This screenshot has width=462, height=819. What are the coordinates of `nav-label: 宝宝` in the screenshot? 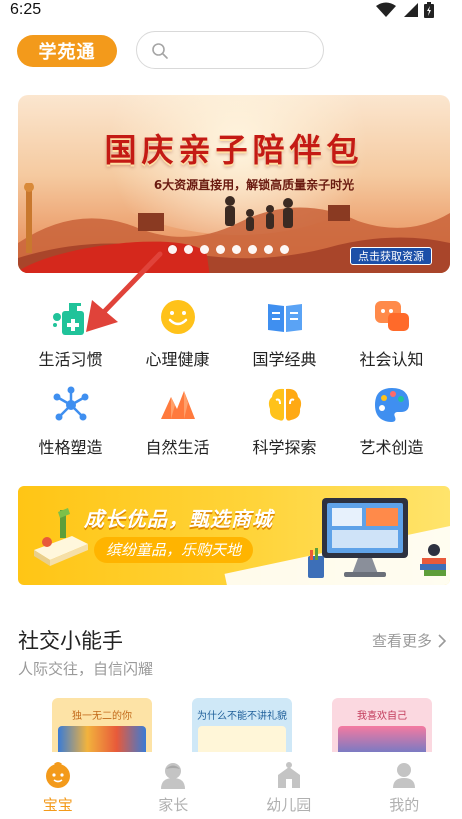 It's located at (57, 805).